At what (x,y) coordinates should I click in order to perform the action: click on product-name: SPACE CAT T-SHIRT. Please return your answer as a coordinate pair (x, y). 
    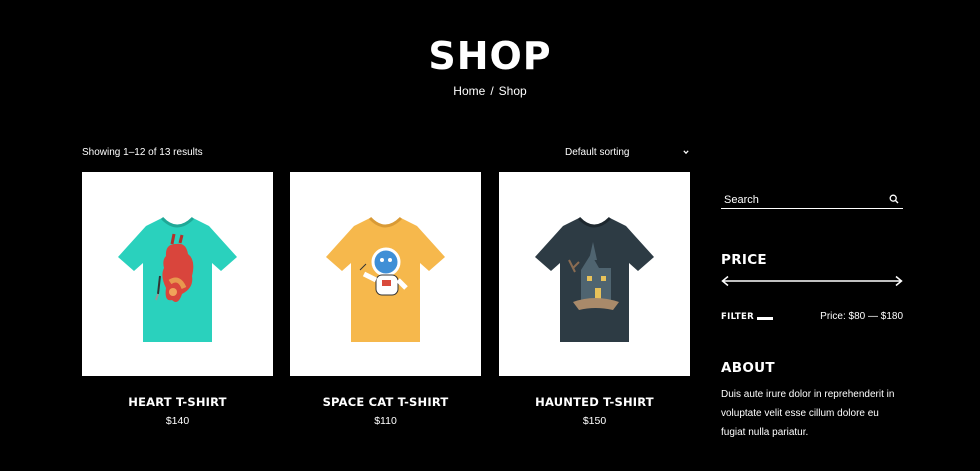
    Looking at the image, I should click on (385, 402).